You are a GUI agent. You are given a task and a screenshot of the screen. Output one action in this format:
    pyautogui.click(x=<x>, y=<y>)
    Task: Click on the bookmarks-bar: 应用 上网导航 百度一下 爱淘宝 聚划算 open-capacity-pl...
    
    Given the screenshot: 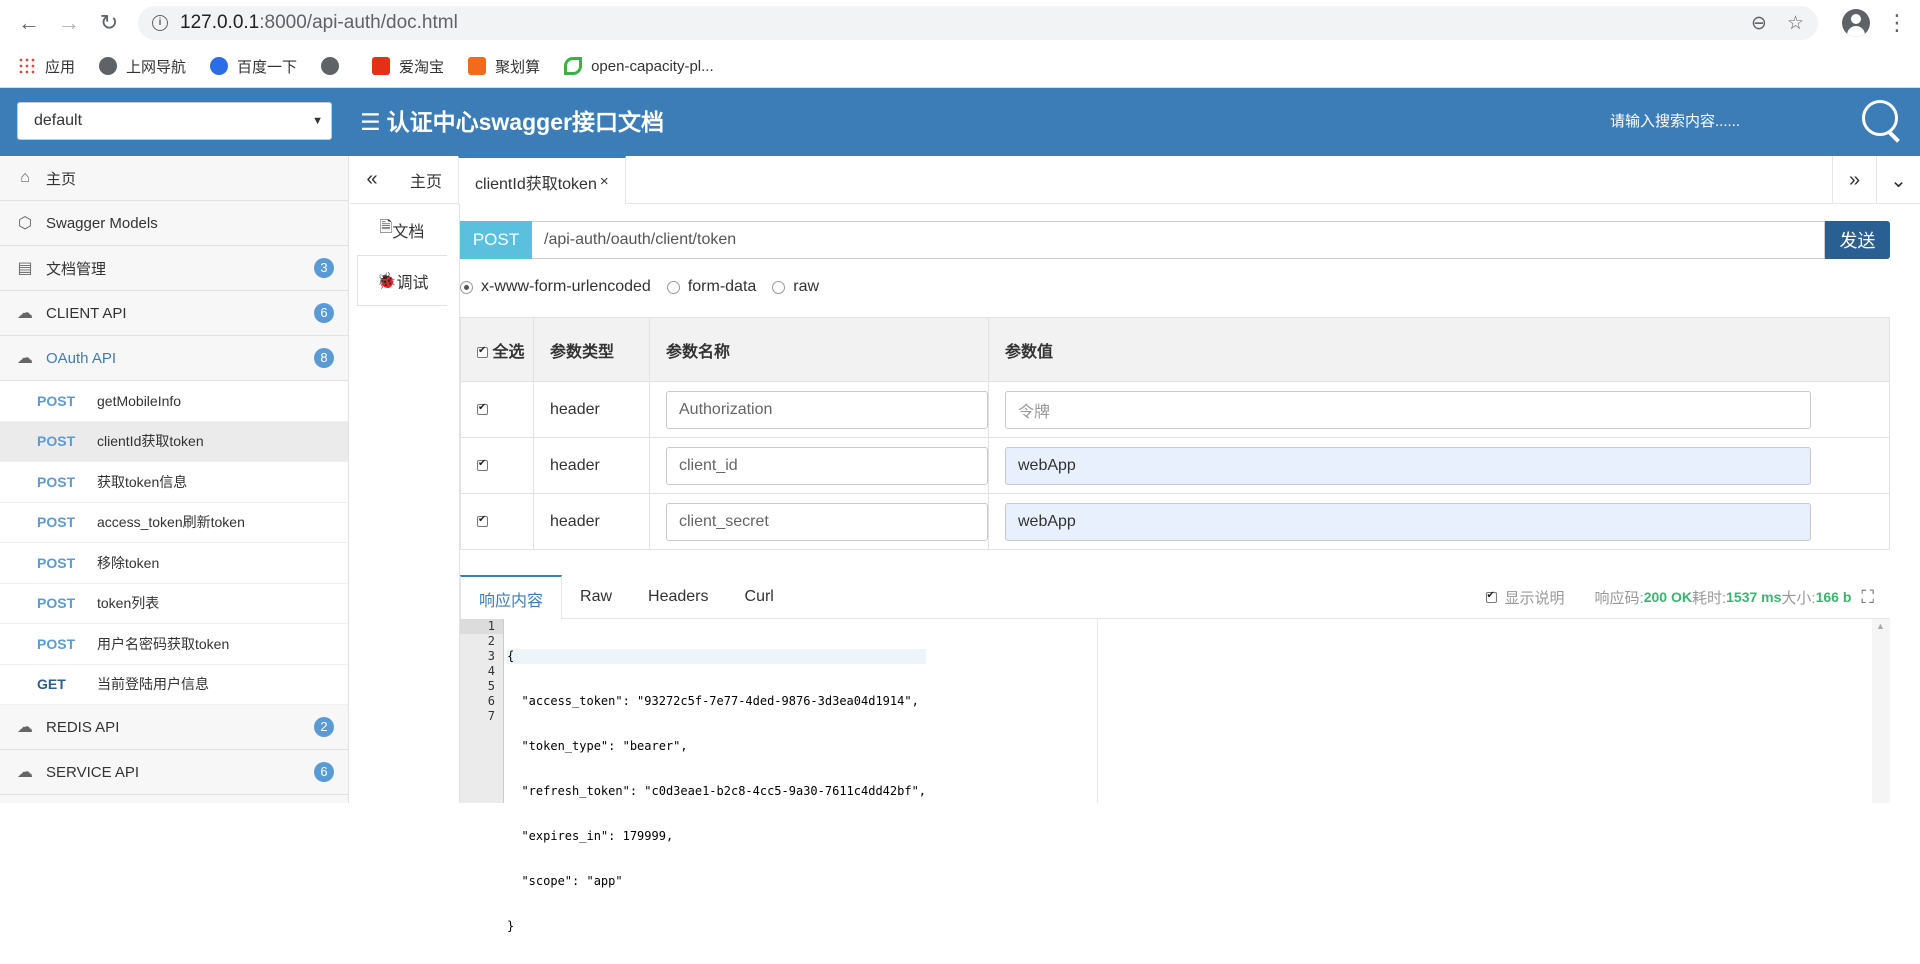 What is the action you would take?
    pyautogui.click(x=960, y=66)
    